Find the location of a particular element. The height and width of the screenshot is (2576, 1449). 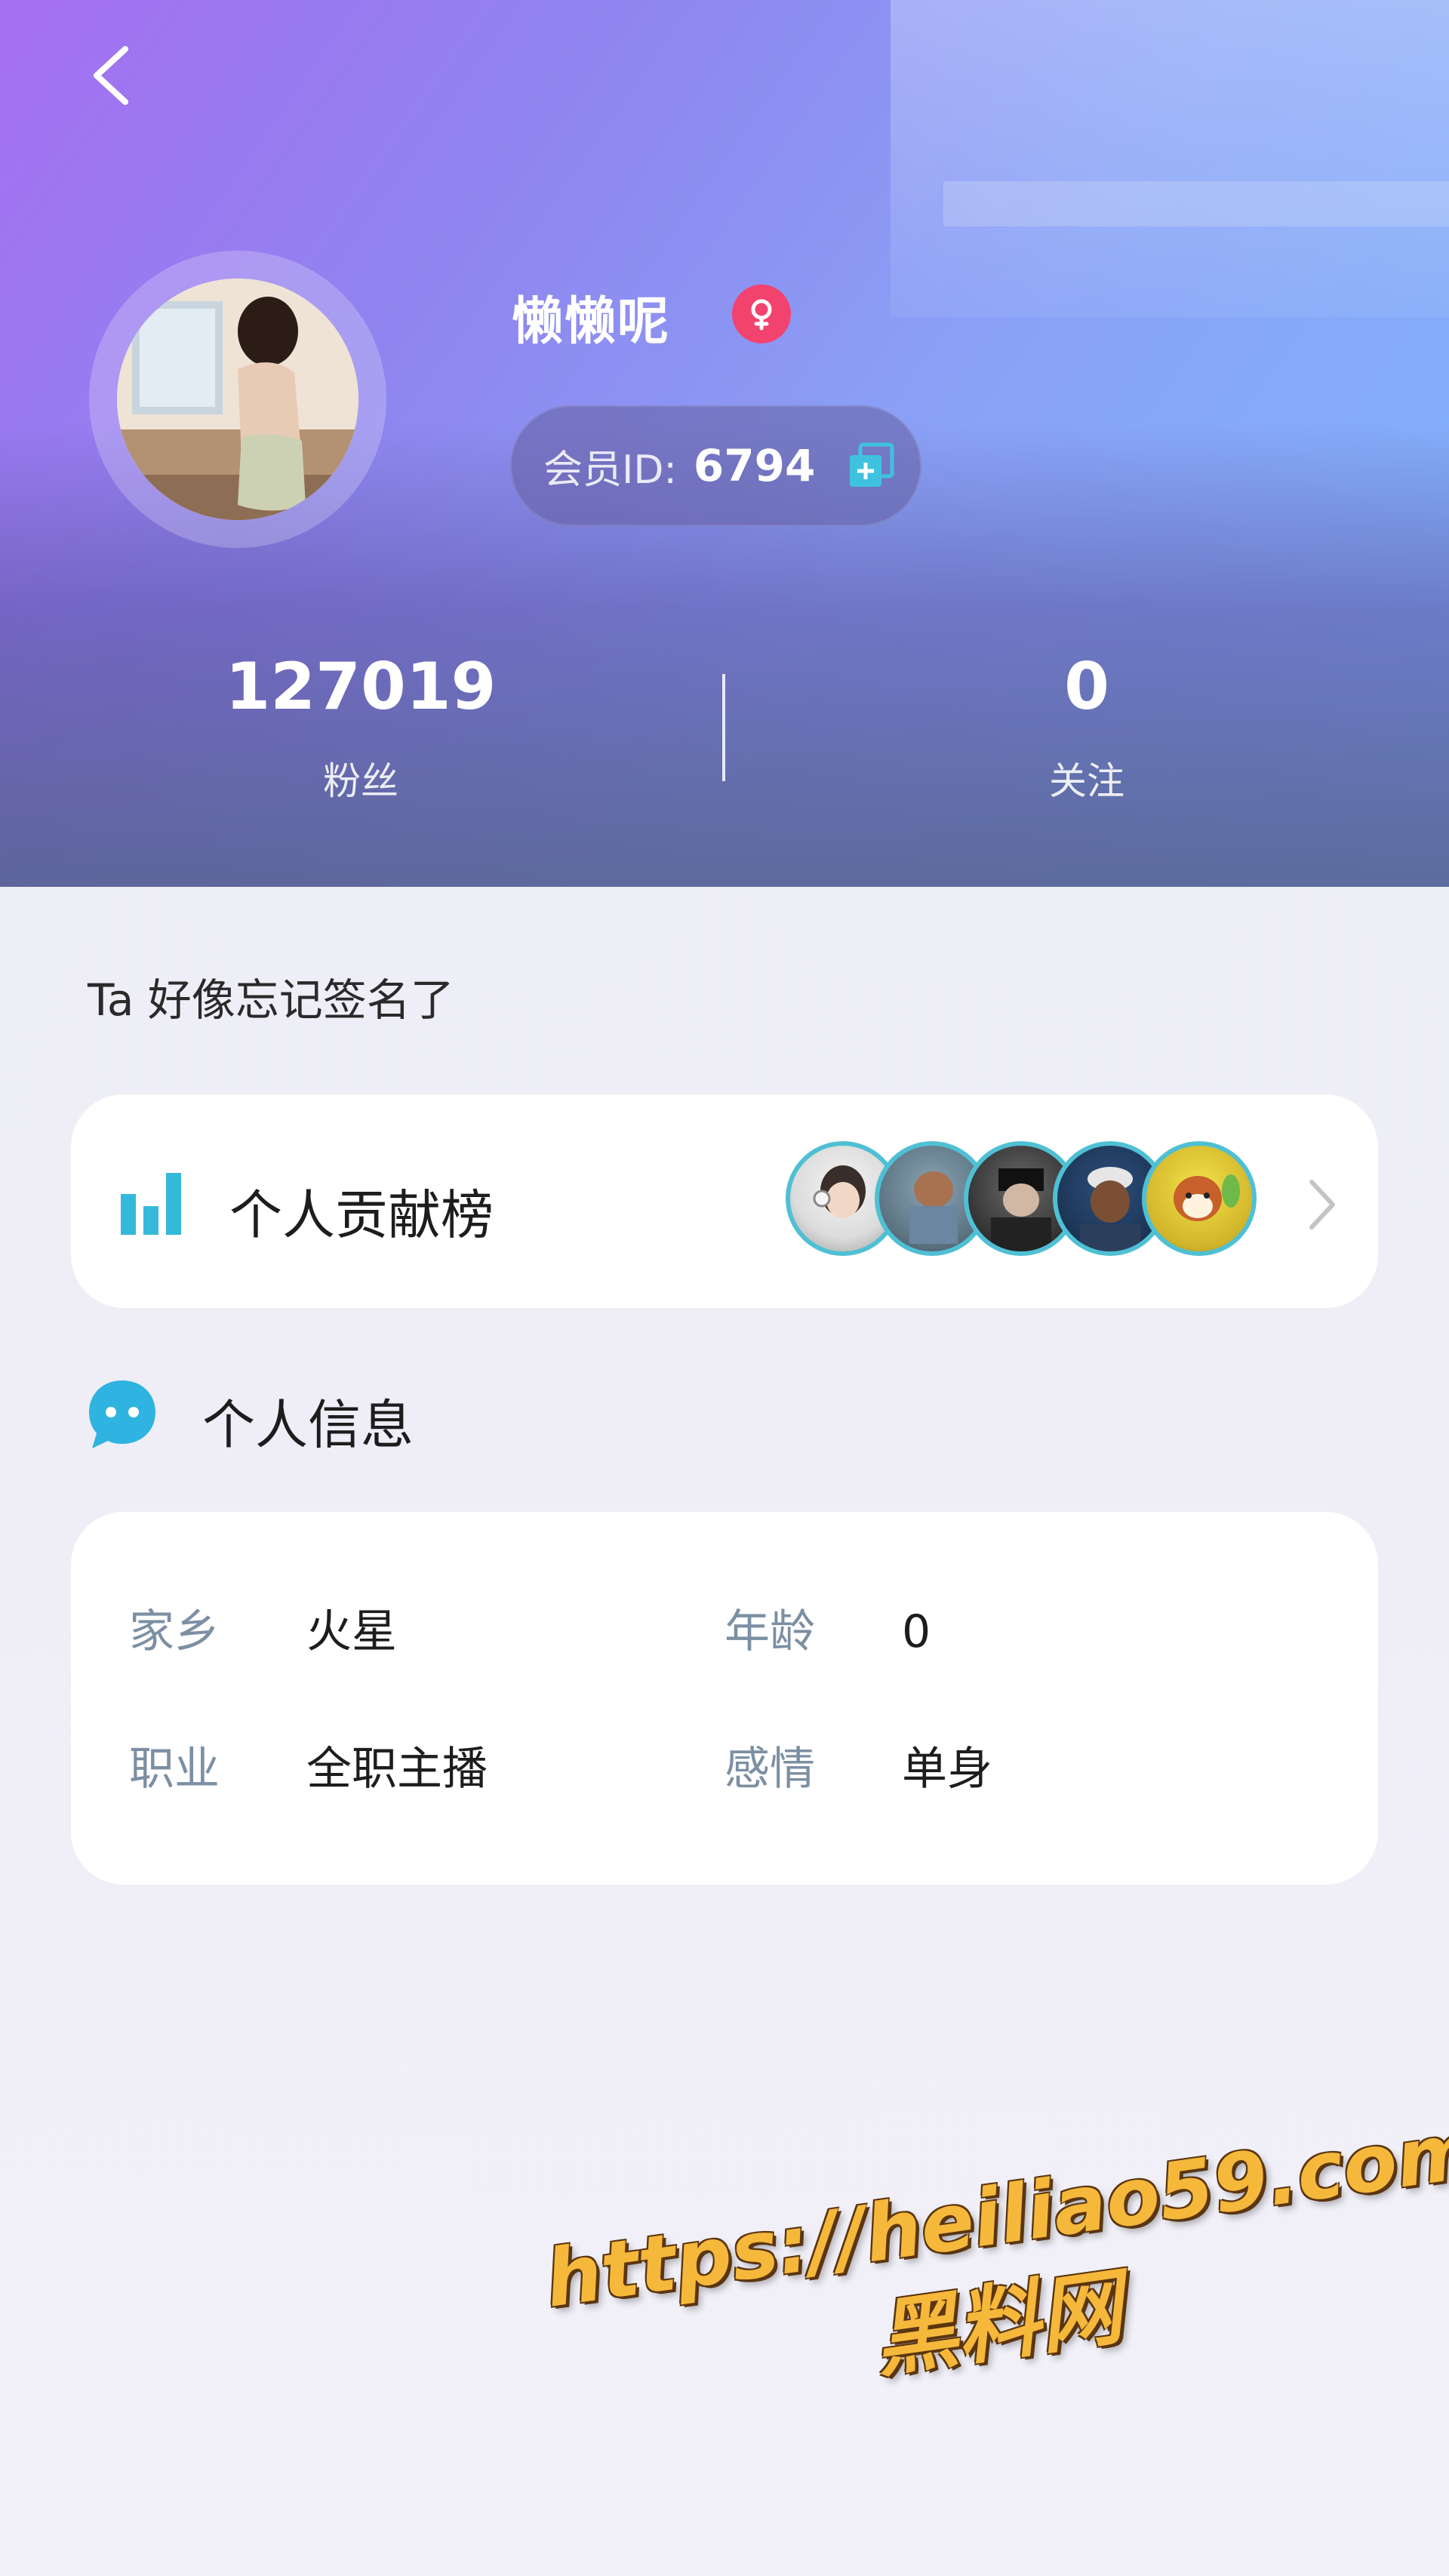

avatar is located at coordinates (237, 399).